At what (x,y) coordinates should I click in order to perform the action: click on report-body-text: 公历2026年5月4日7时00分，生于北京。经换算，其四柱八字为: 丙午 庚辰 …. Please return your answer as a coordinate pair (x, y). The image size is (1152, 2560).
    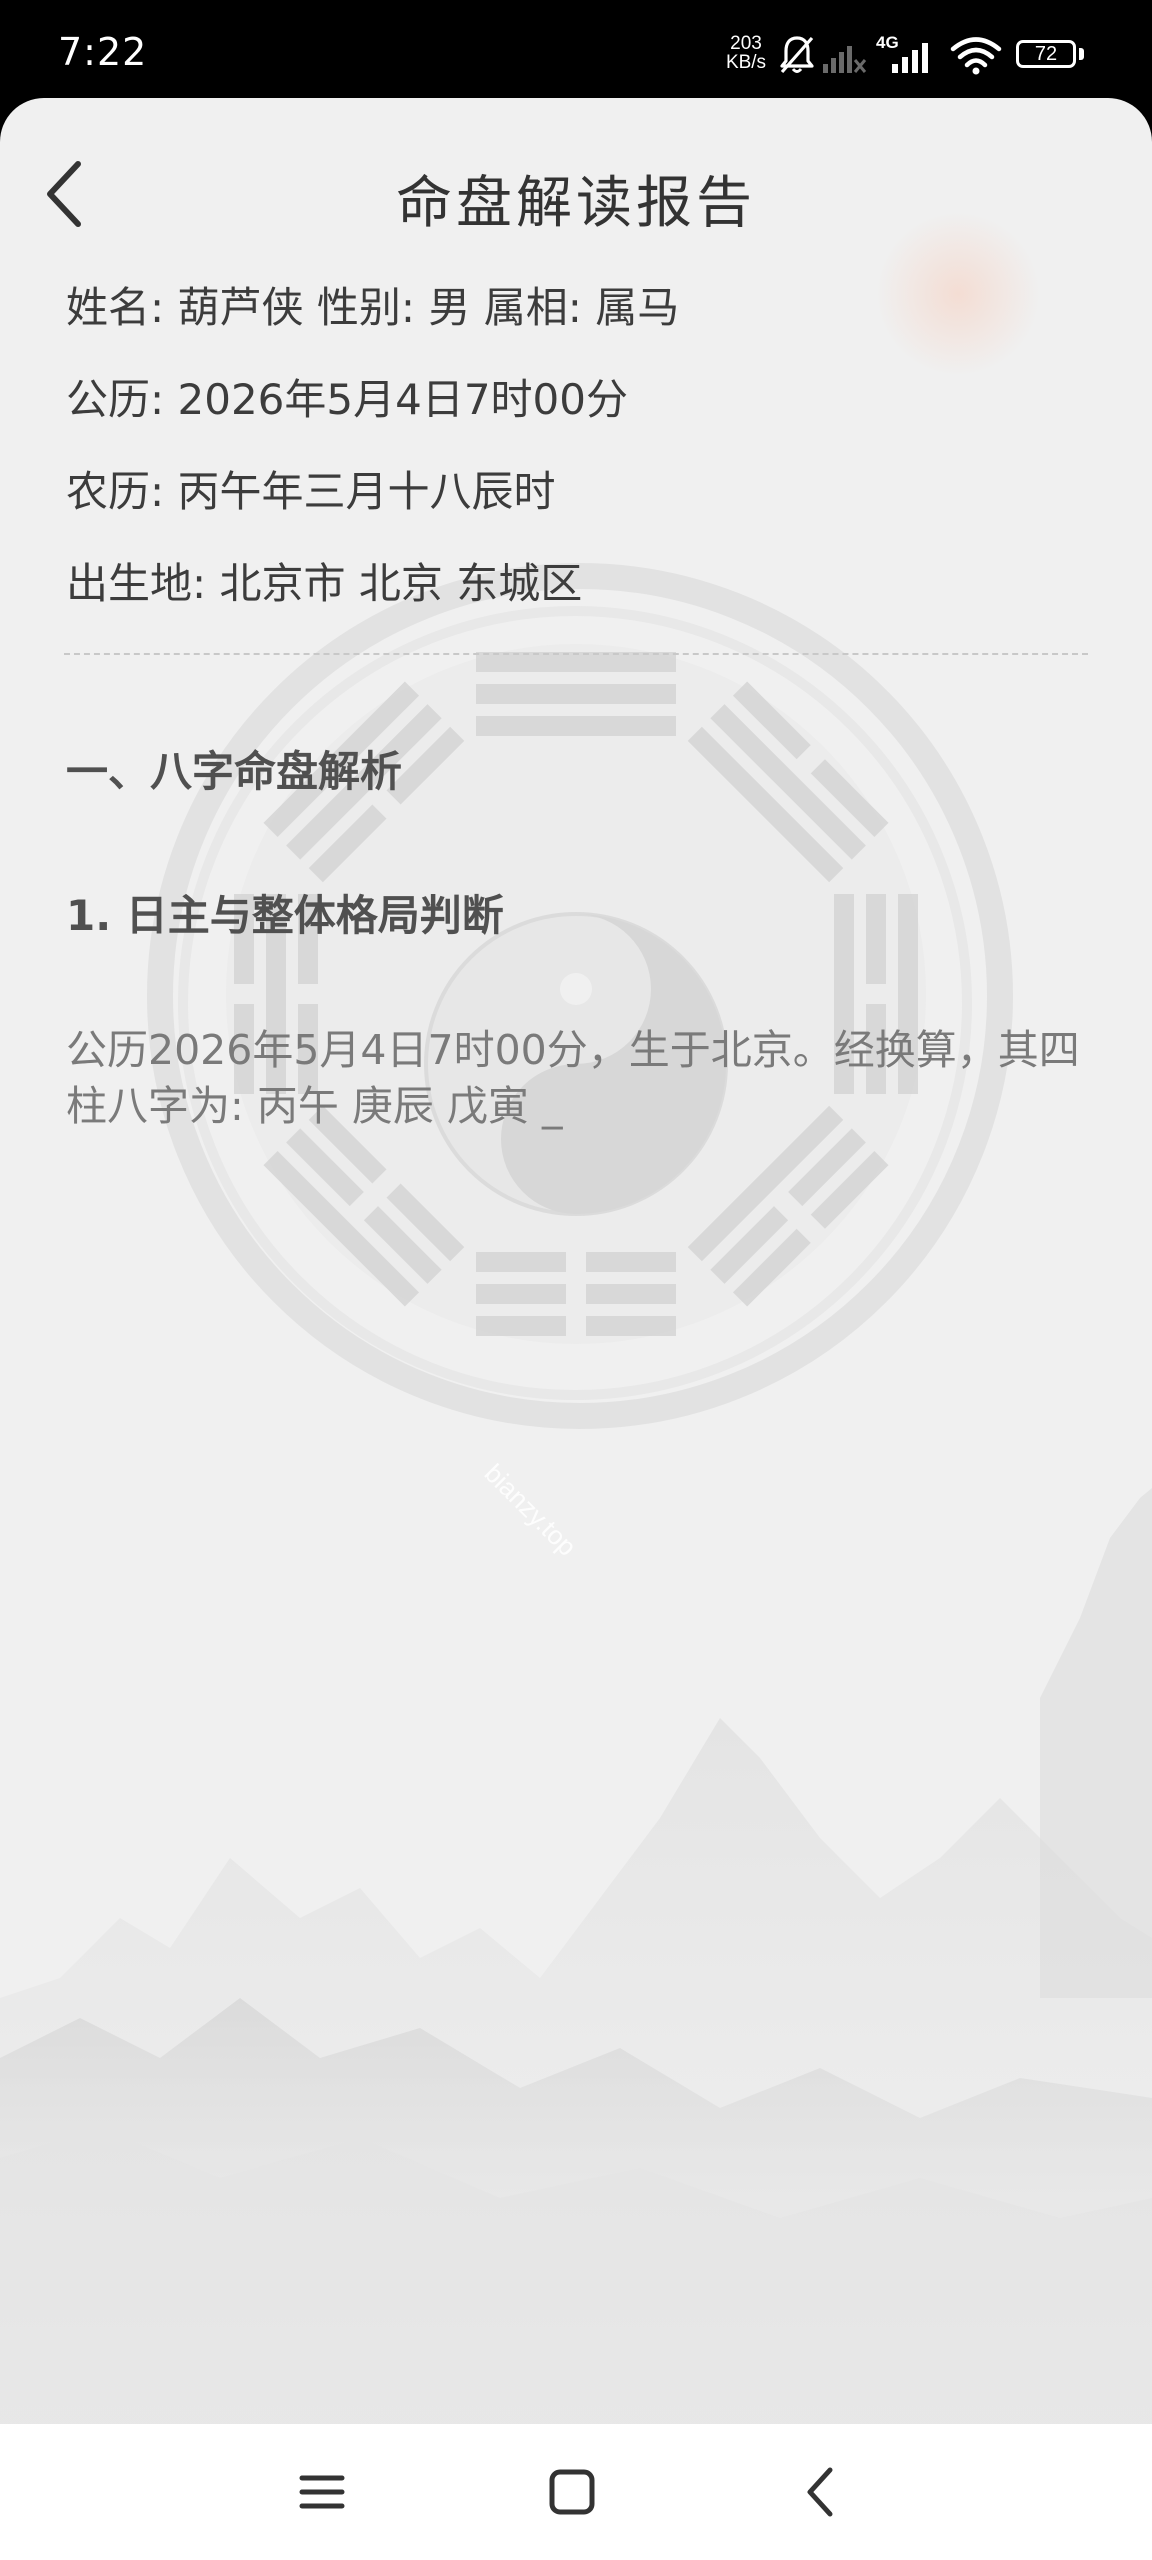
    Looking at the image, I should click on (573, 1078).